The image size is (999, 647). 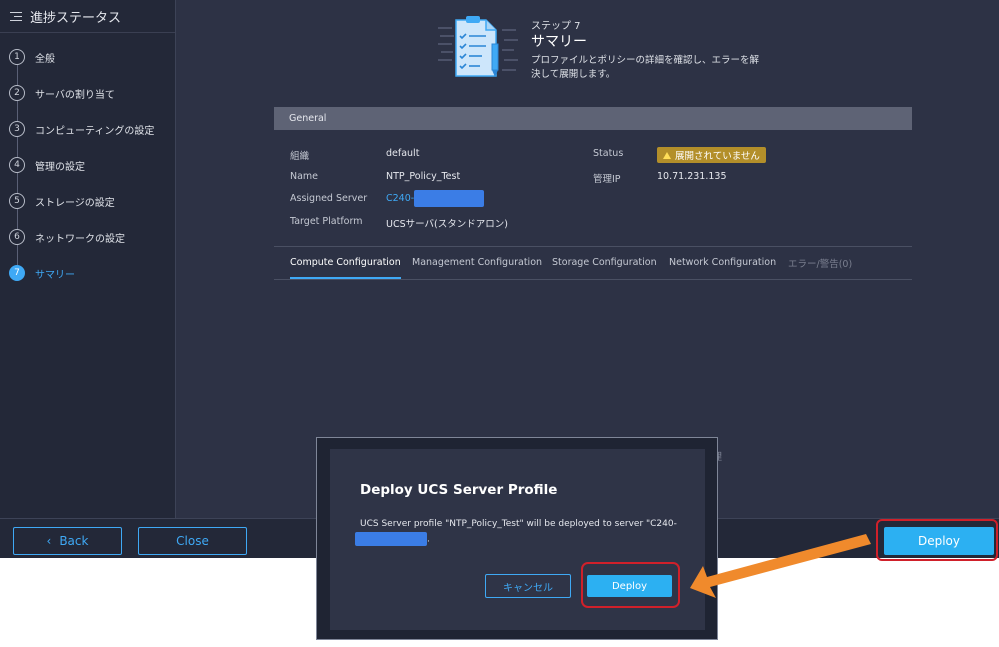 What do you see at coordinates (17, 93) in the screenshot?
I see `step-number: 2` at bounding box center [17, 93].